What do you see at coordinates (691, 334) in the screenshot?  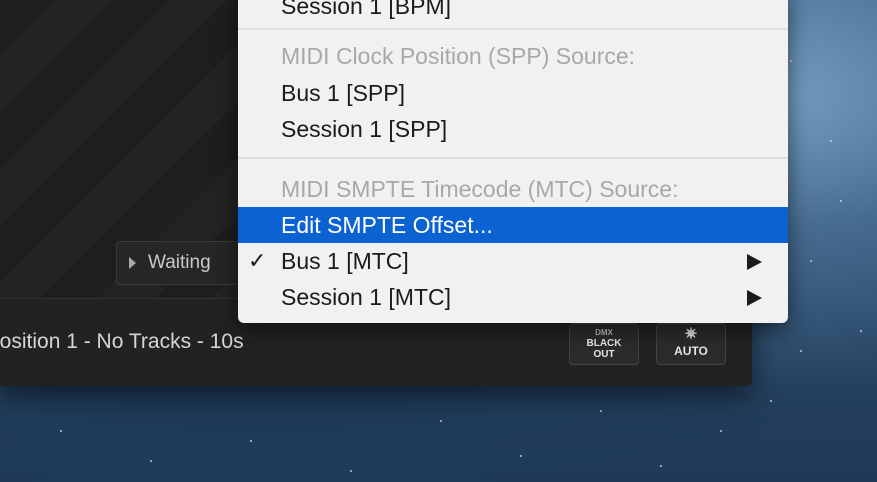 I see `burst-icon: ✷` at bounding box center [691, 334].